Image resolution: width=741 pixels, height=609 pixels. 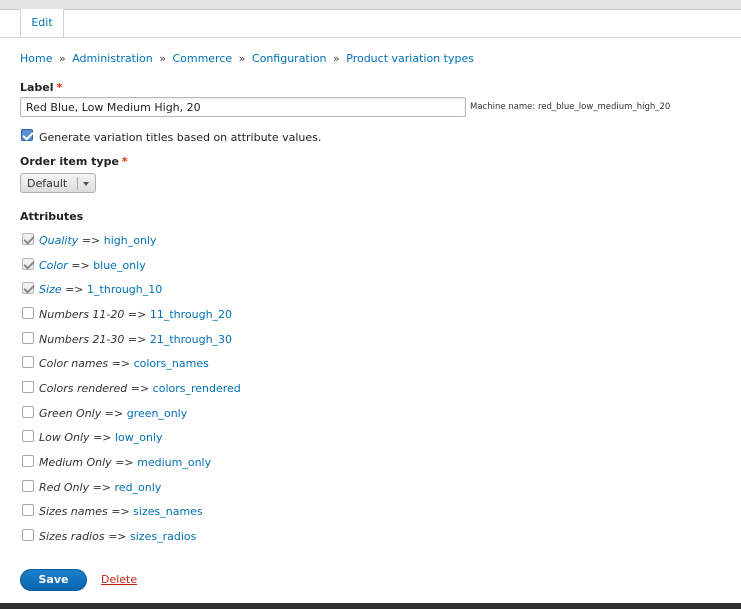 I want to click on attribute-text: Numbers 21-30 => 21_through_30, so click(x=135, y=339).